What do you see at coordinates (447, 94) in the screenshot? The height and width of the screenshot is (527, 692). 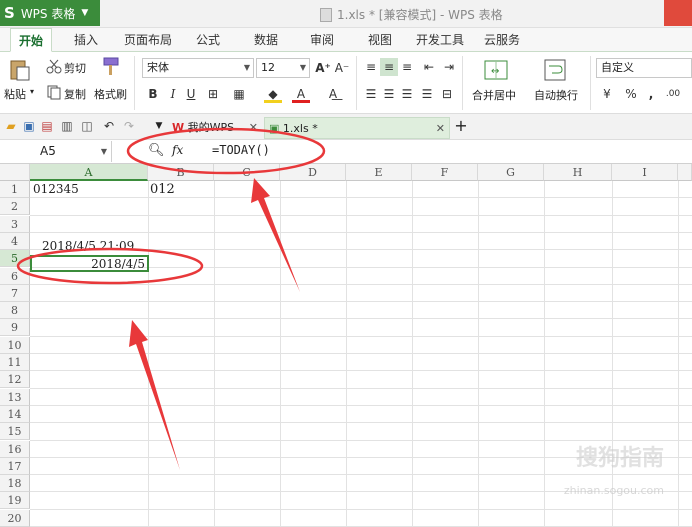 I see `distribute-icon: ⊟` at bounding box center [447, 94].